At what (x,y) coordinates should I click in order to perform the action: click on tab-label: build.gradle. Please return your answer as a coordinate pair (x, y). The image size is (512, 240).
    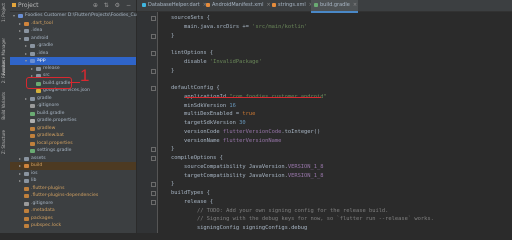
    Looking at the image, I should click on (335, 5).